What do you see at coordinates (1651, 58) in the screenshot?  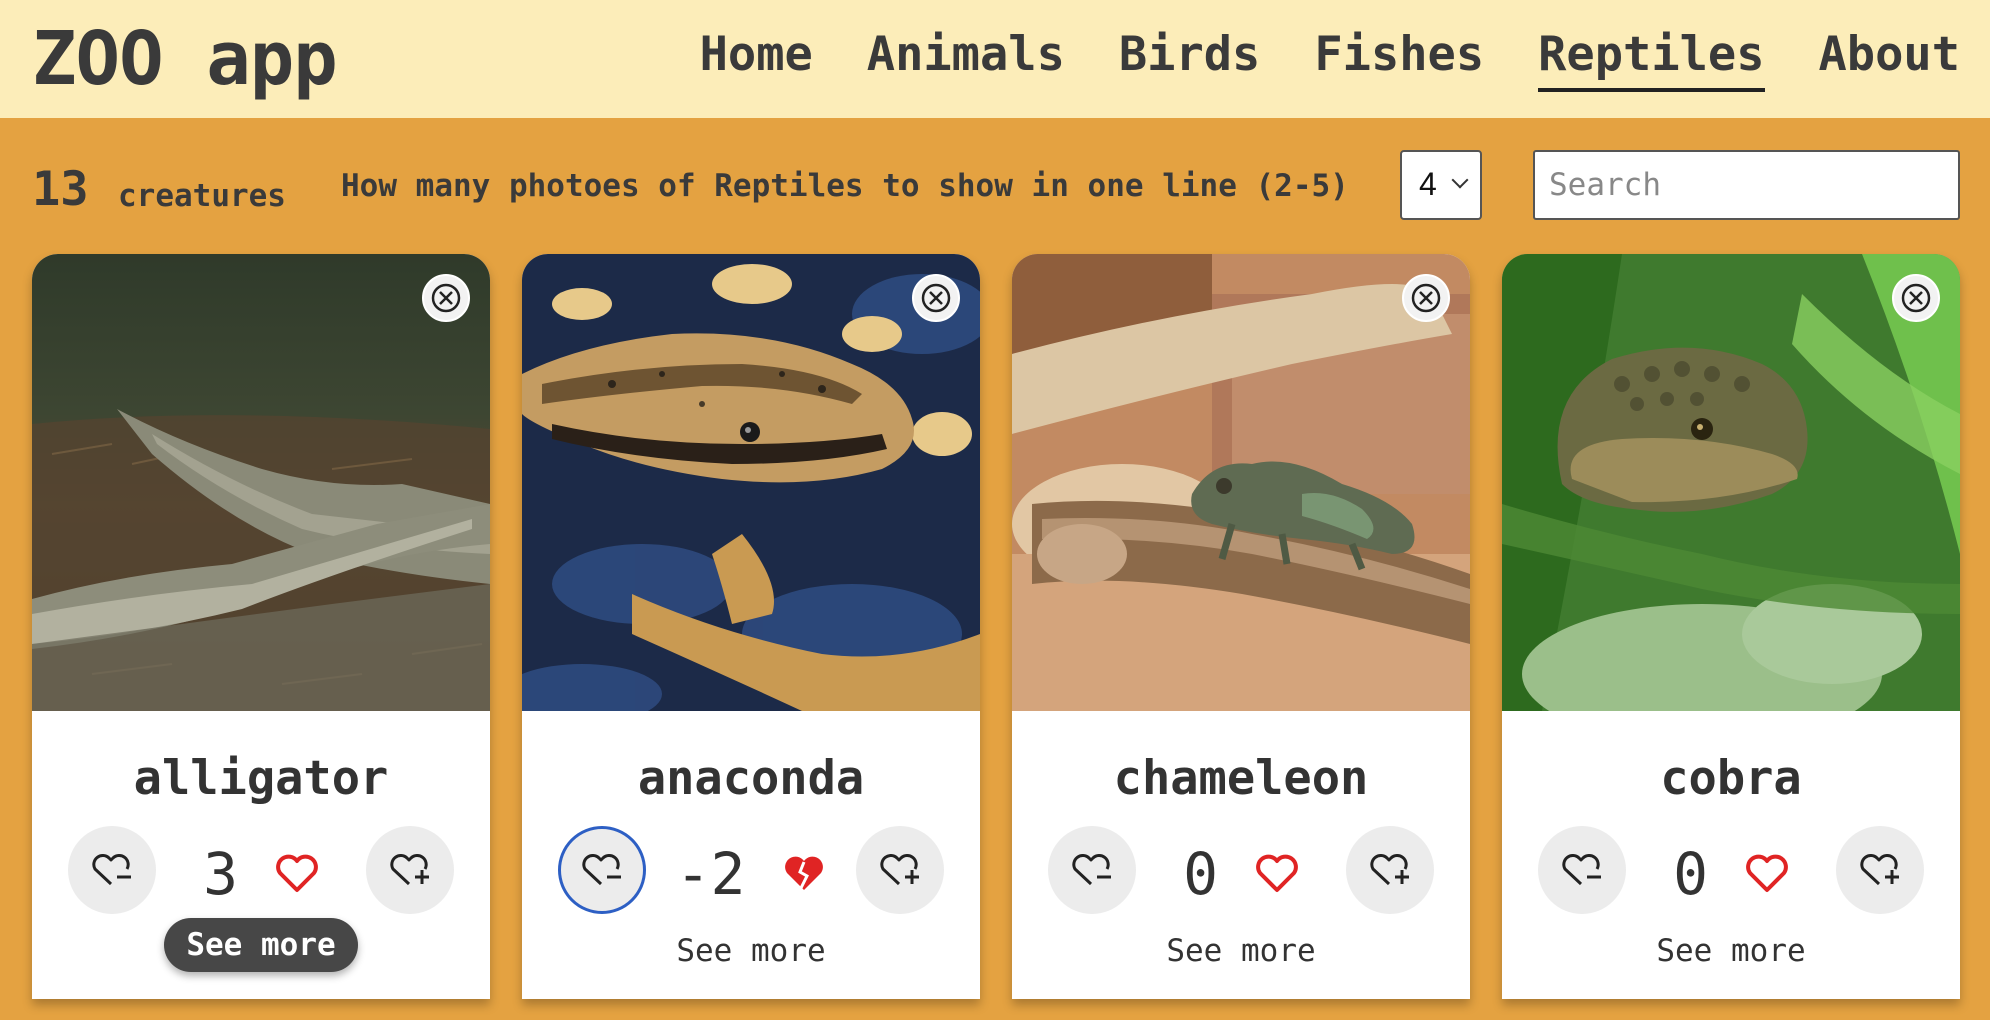 I see `nav-reptiles: Reptiles` at bounding box center [1651, 58].